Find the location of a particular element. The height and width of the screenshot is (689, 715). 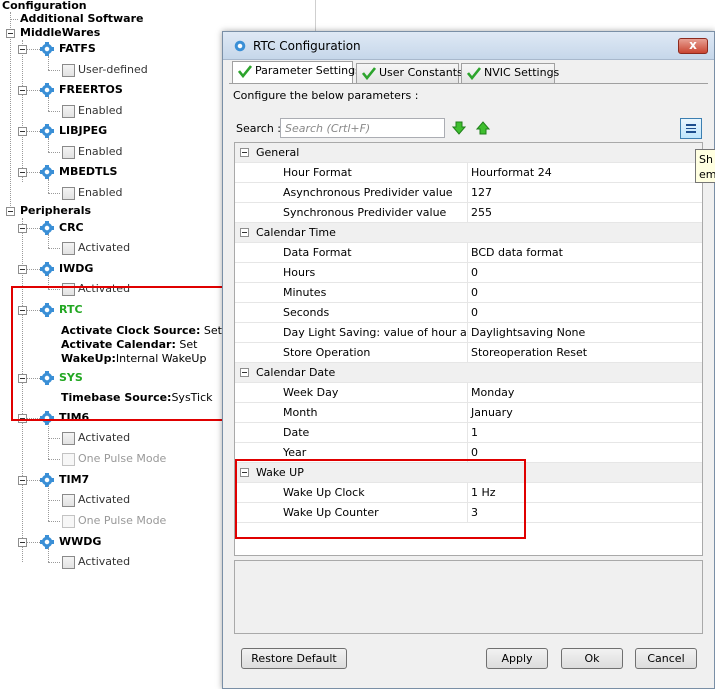

tim7-one-pulse-checkbox is located at coordinates (68, 521).